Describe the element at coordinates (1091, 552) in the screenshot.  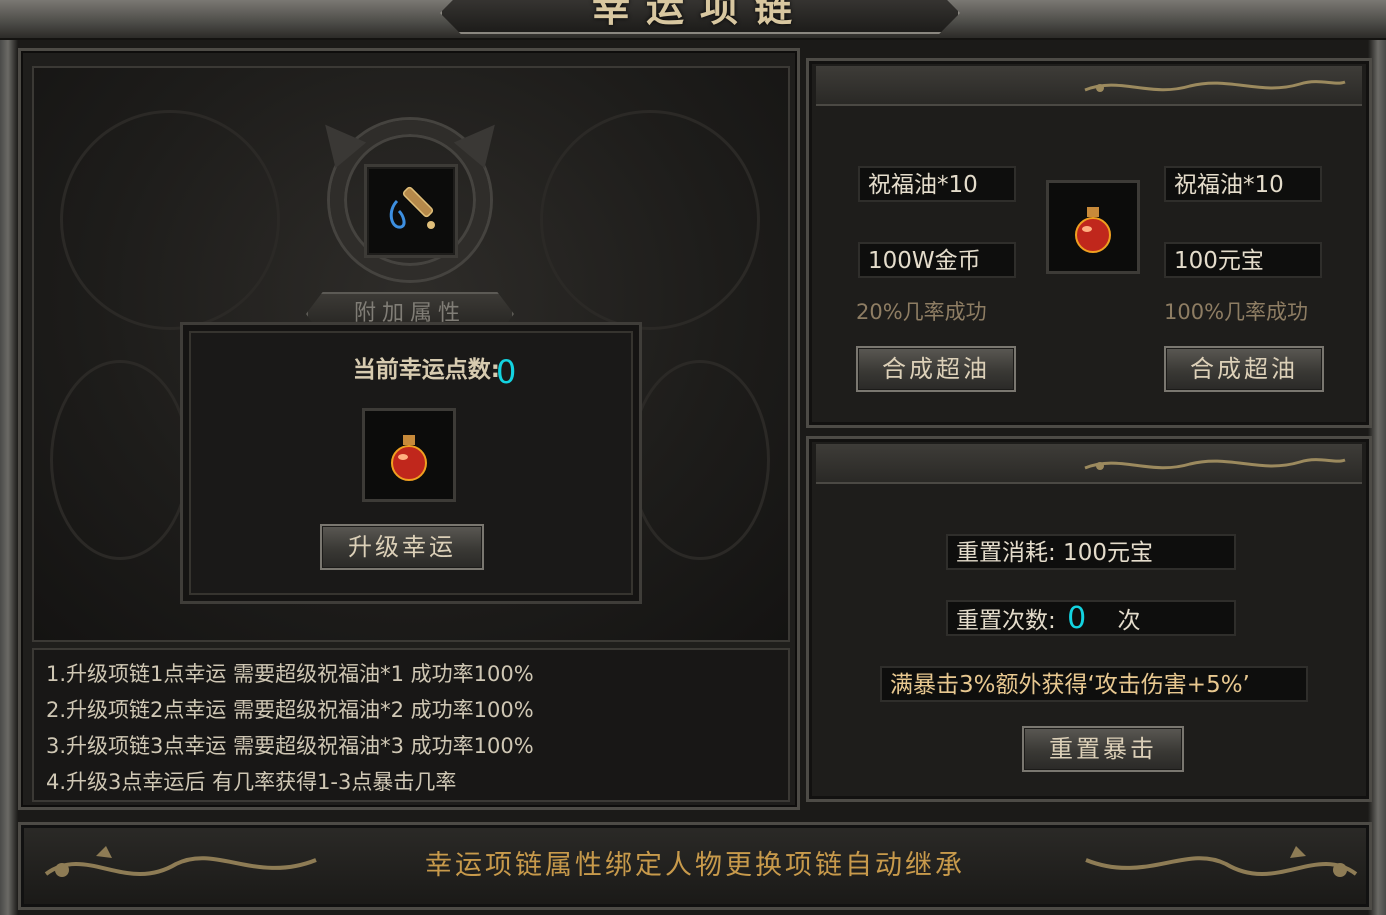
I see `reset-cost: 重置消耗: 100元宝` at that location.